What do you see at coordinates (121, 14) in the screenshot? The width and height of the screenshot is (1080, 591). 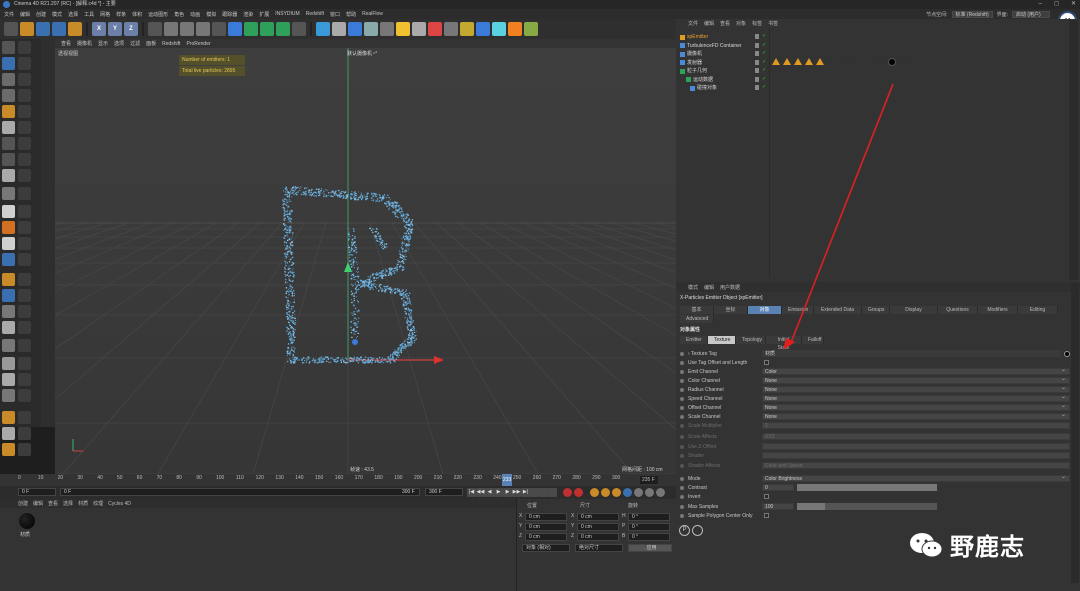 I see `menu-item-7: 样条` at bounding box center [121, 14].